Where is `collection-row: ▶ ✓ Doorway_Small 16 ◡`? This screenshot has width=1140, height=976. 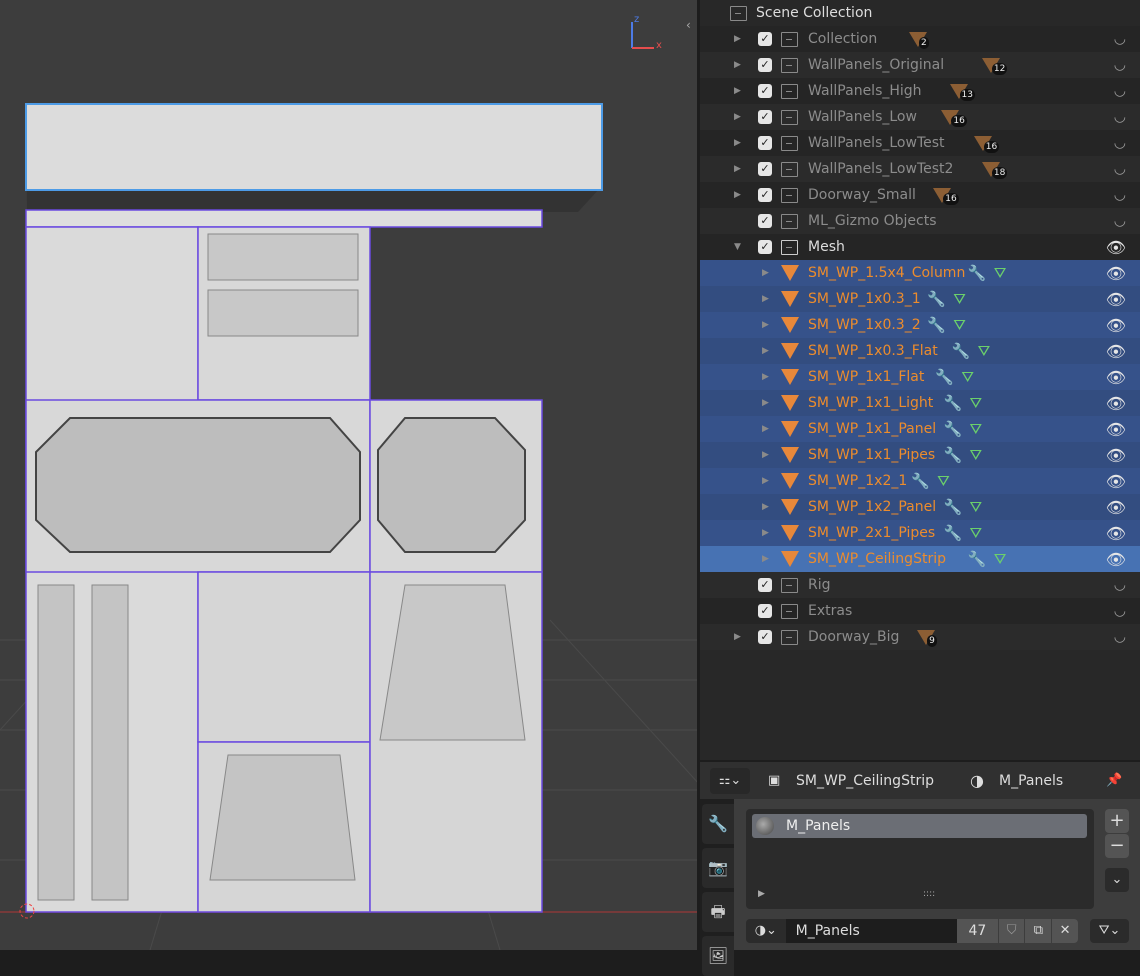 collection-row: ▶ ✓ Doorway_Small 16 ◡ is located at coordinates (920, 195).